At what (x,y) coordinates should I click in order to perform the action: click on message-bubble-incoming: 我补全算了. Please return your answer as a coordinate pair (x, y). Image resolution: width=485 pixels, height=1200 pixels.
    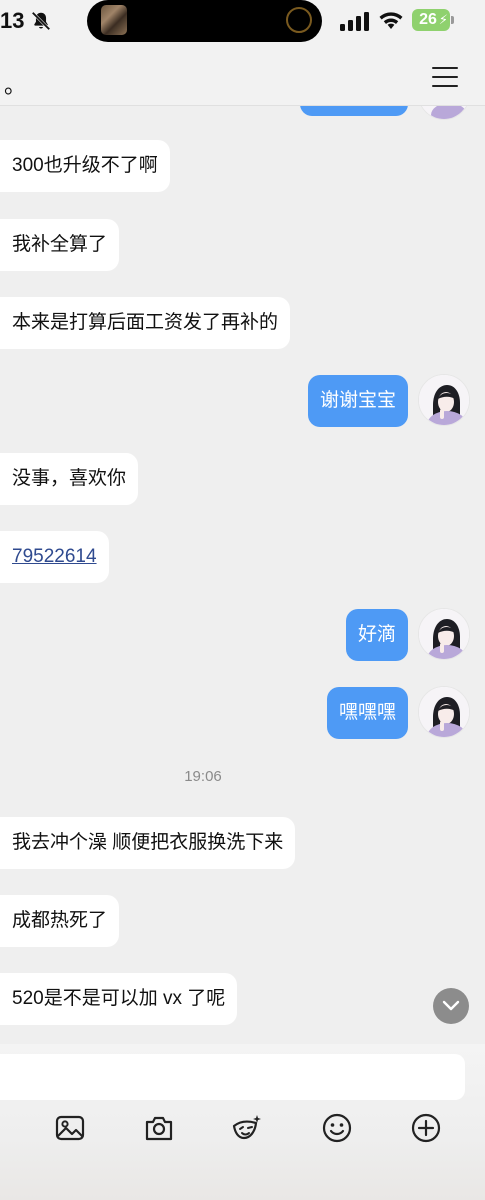
    Looking at the image, I should click on (60, 245).